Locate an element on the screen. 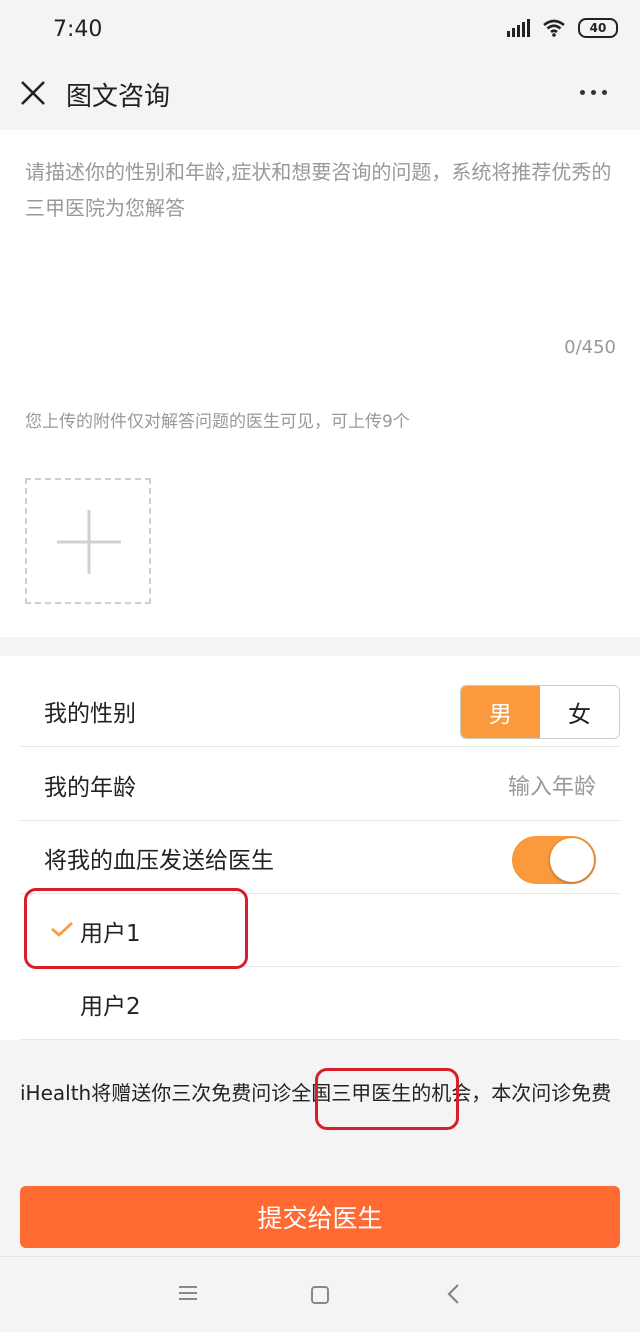 Image resolution: width=640 pixels, height=1332 pixels. gender-female-option: 女 is located at coordinates (579, 712).